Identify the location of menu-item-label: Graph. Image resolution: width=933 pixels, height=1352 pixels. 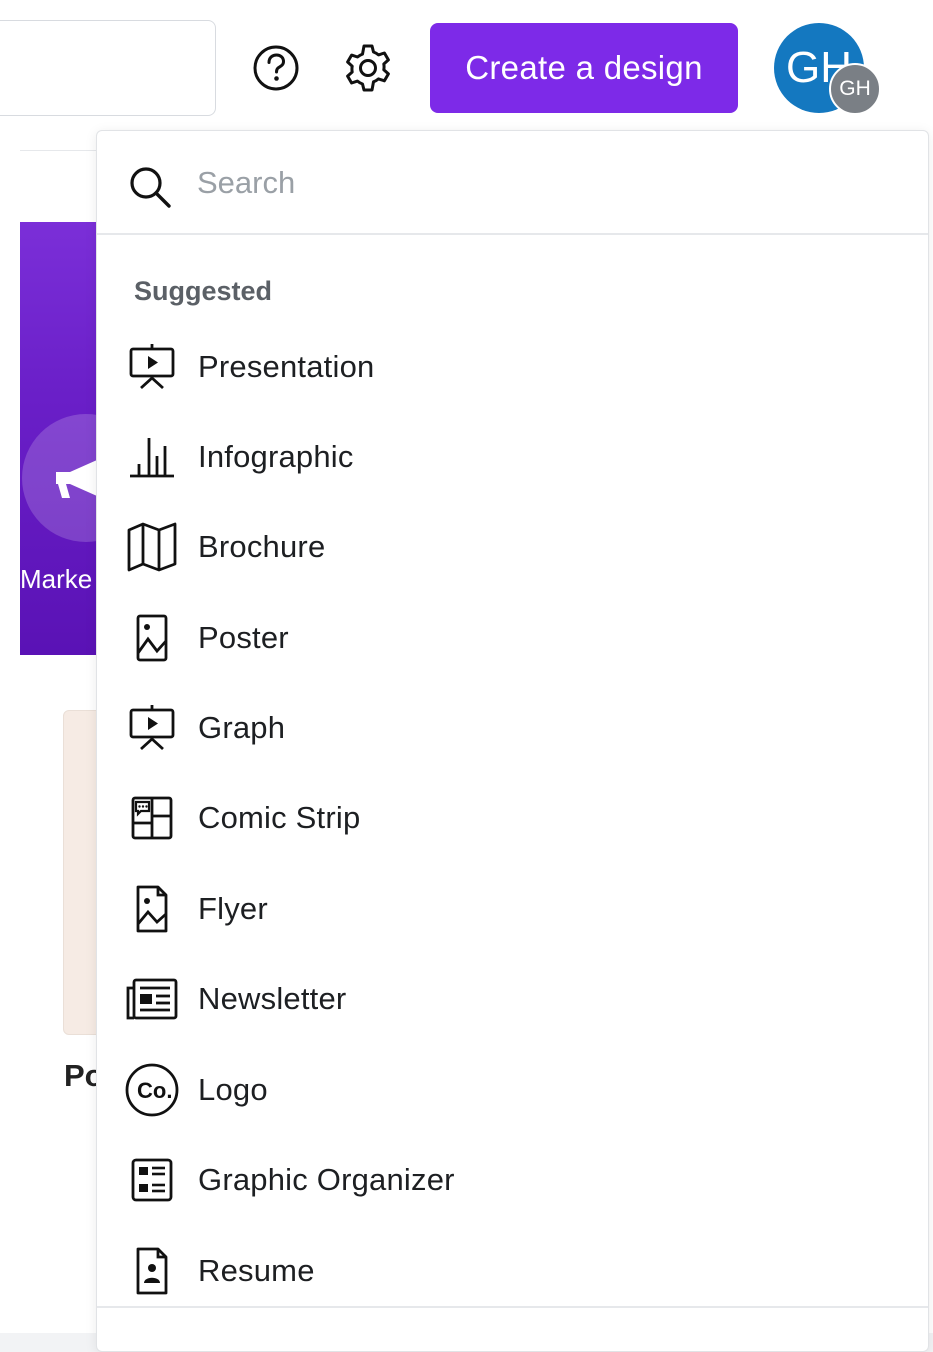
(242, 727).